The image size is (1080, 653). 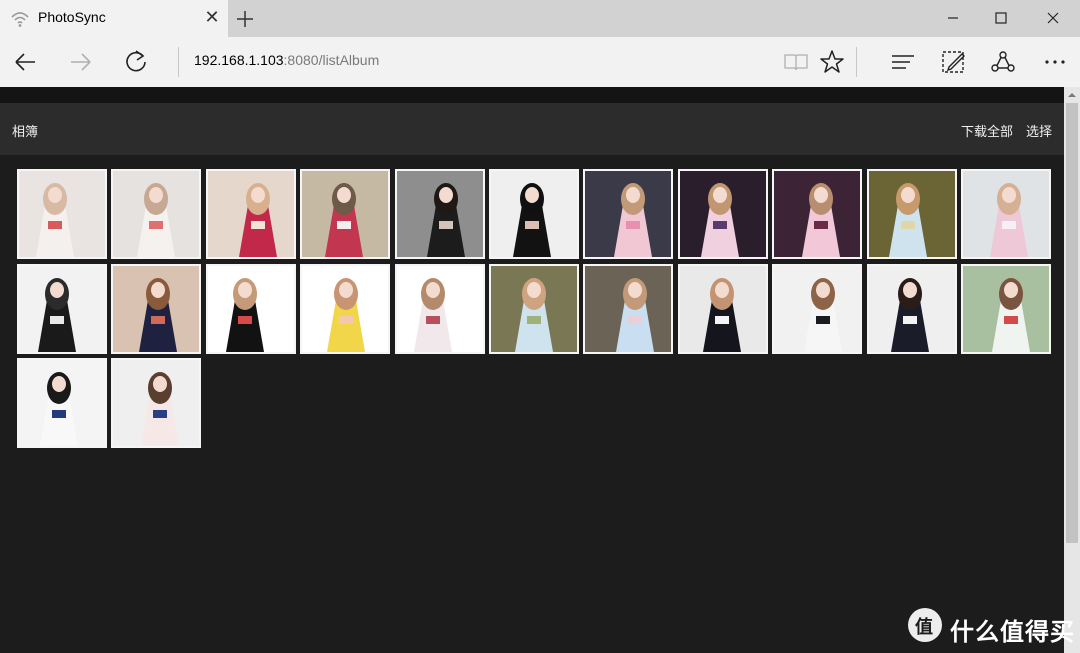 What do you see at coordinates (953, 18) in the screenshot?
I see `minimize-icon` at bounding box center [953, 18].